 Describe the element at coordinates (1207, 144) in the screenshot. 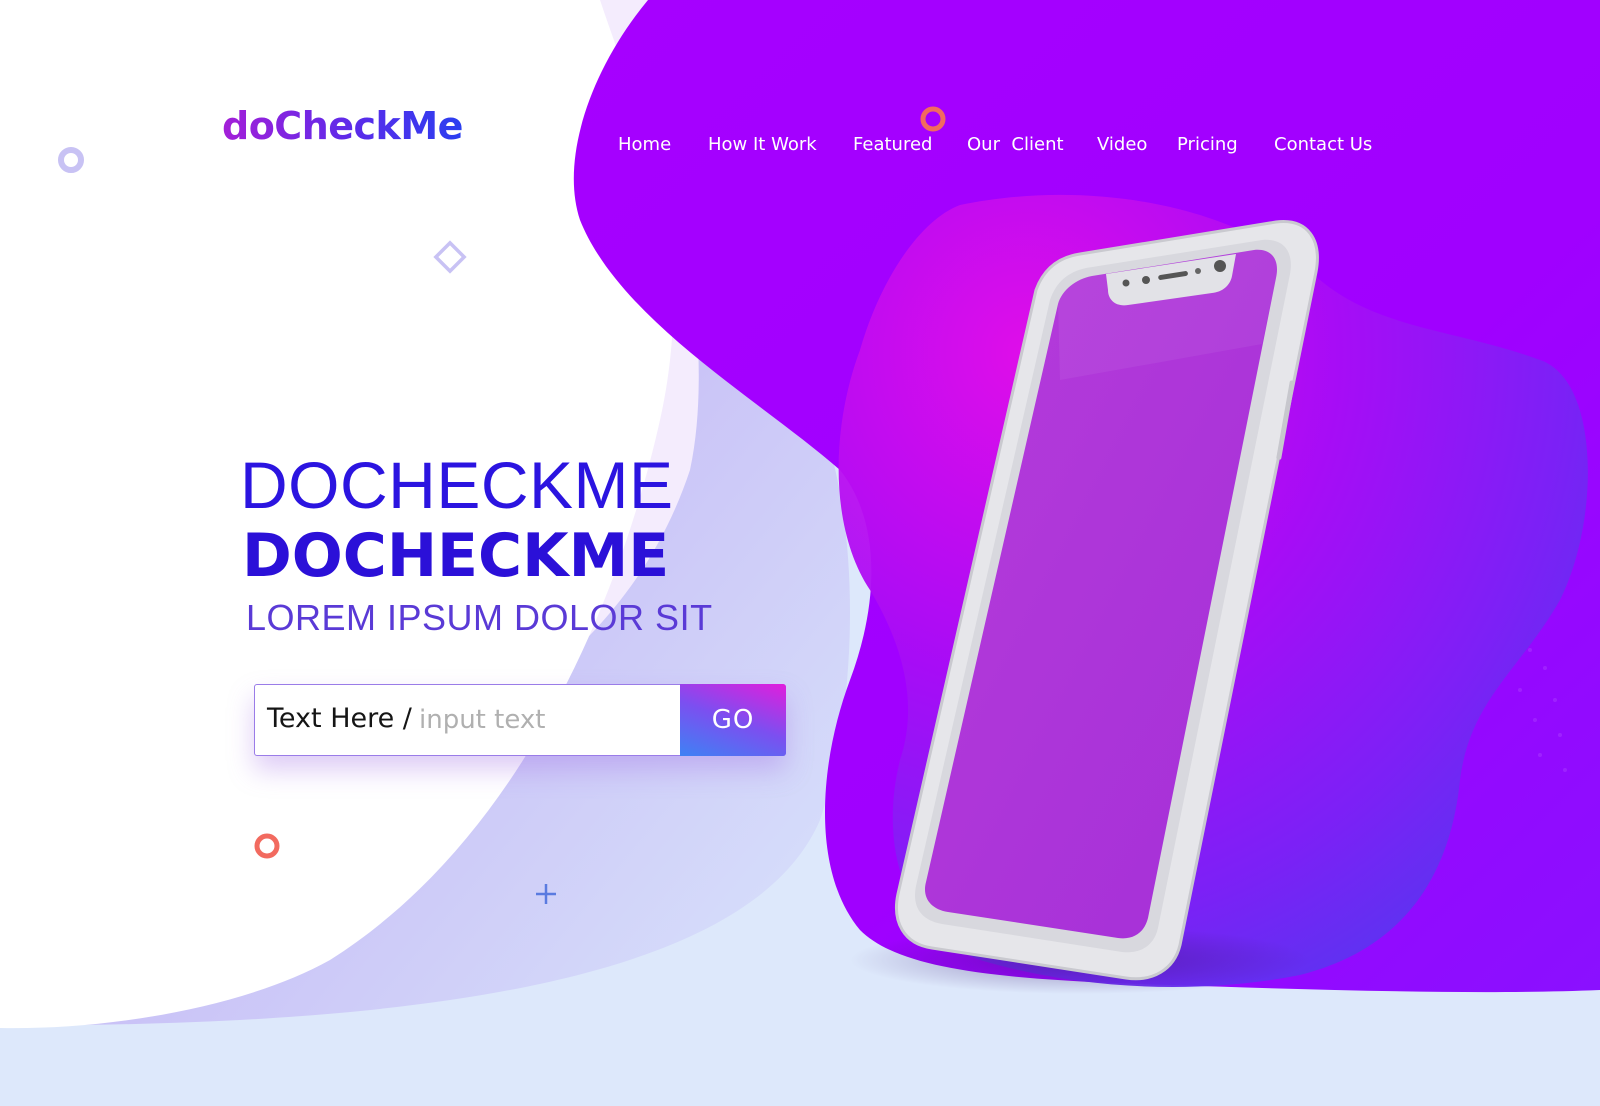

I see `nav-item-pricing: Pricing` at that location.